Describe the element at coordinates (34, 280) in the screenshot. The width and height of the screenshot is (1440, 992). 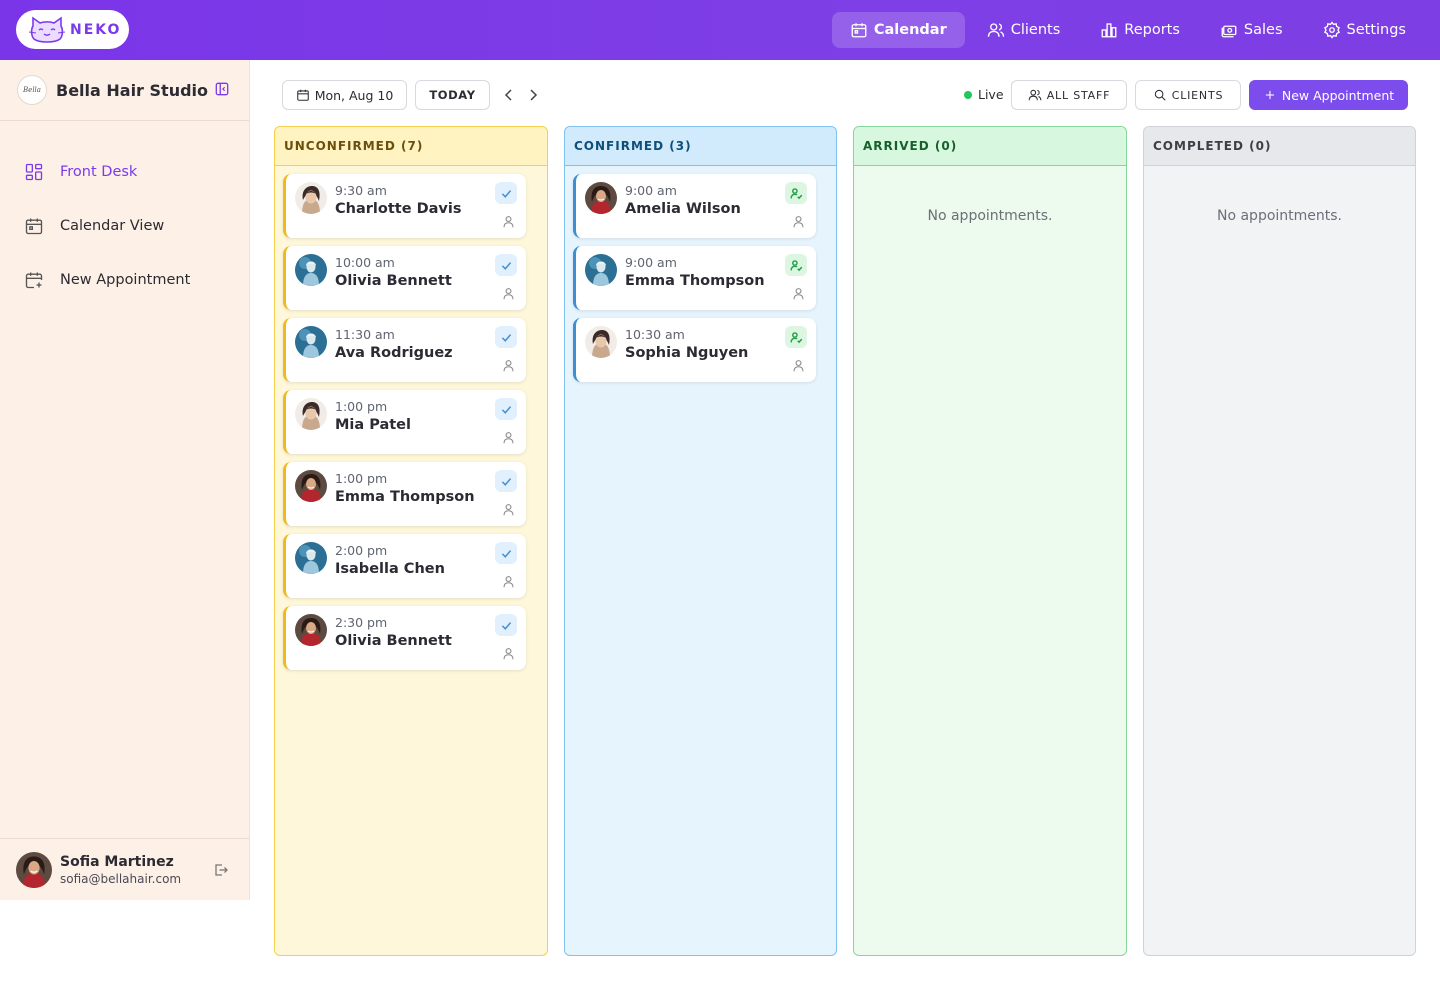
I see `calendar-plus-icon` at that location.